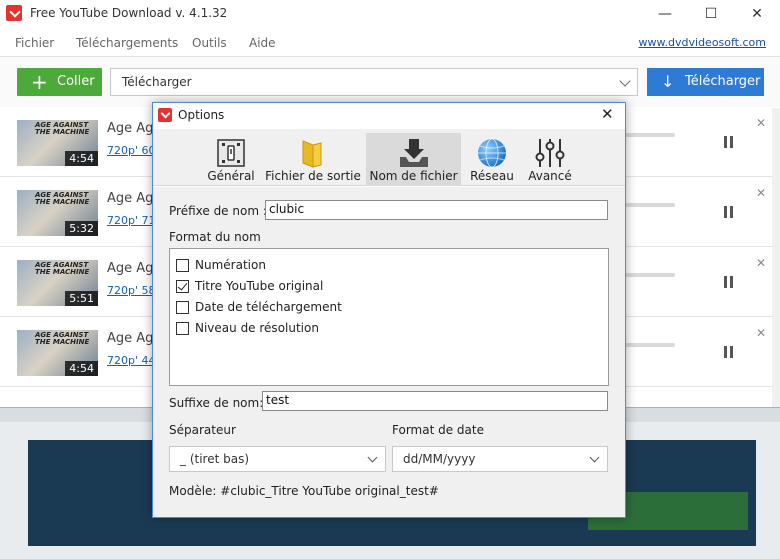  I want to click on plus-icon: +, so click(39, 82).